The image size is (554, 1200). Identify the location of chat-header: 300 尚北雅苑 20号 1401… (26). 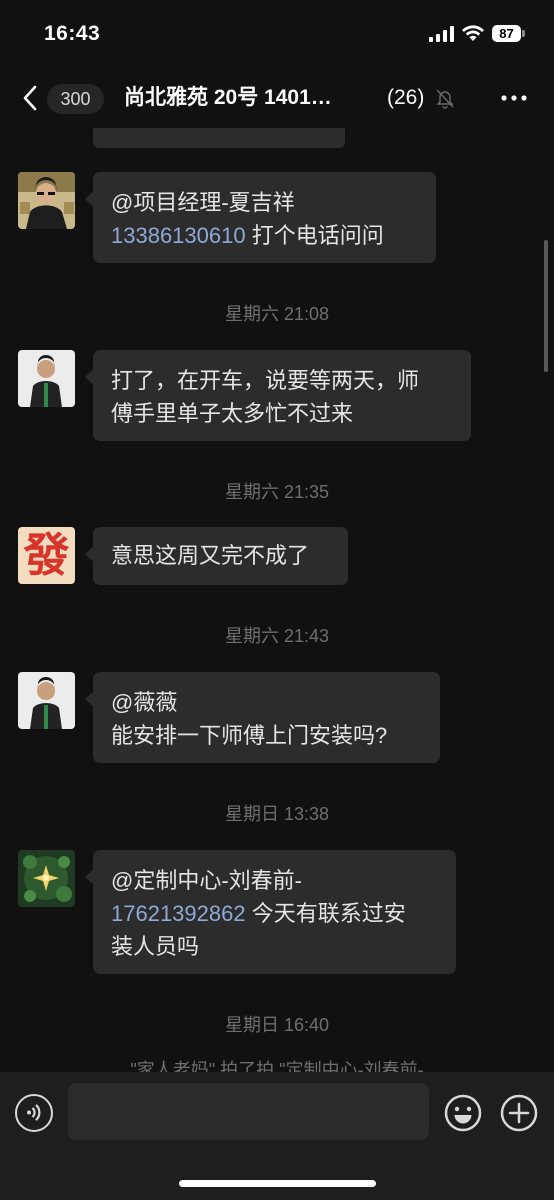
(277, 99).